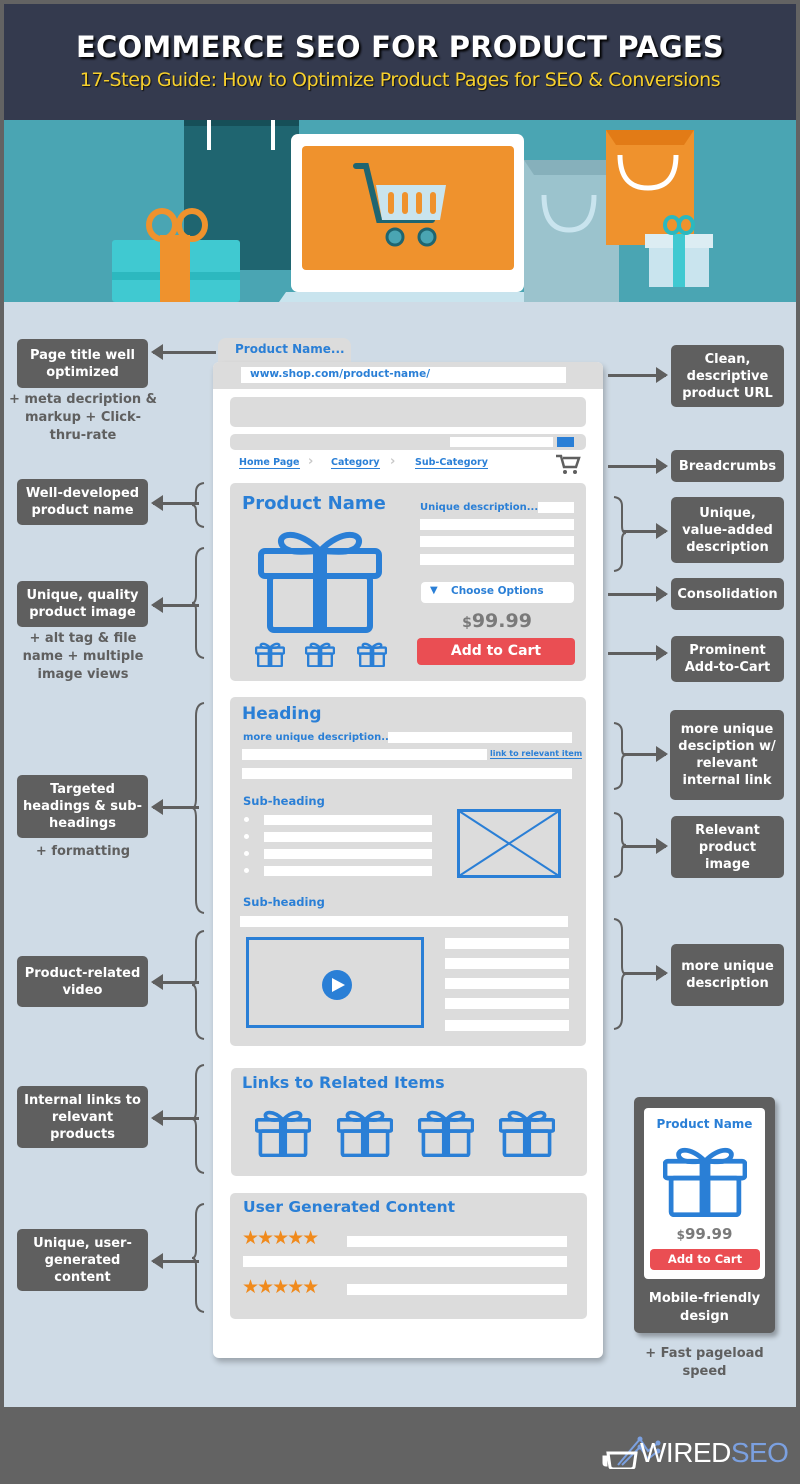 This screenshot has width=800, height=1484. Describe the element at coordinates (727, 659) in the screenshot. I see `label-add-to-cart: Prominent Add-to-Cart` at that location.